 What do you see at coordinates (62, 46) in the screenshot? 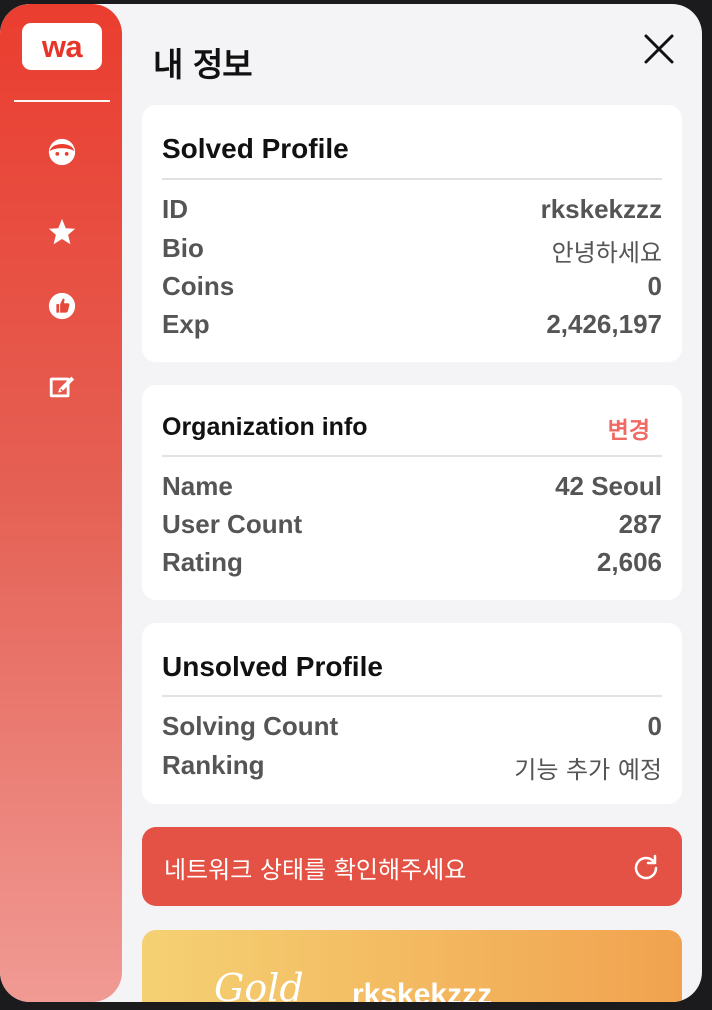
I see `app-logo: wa` at bounding box center [62, 46].